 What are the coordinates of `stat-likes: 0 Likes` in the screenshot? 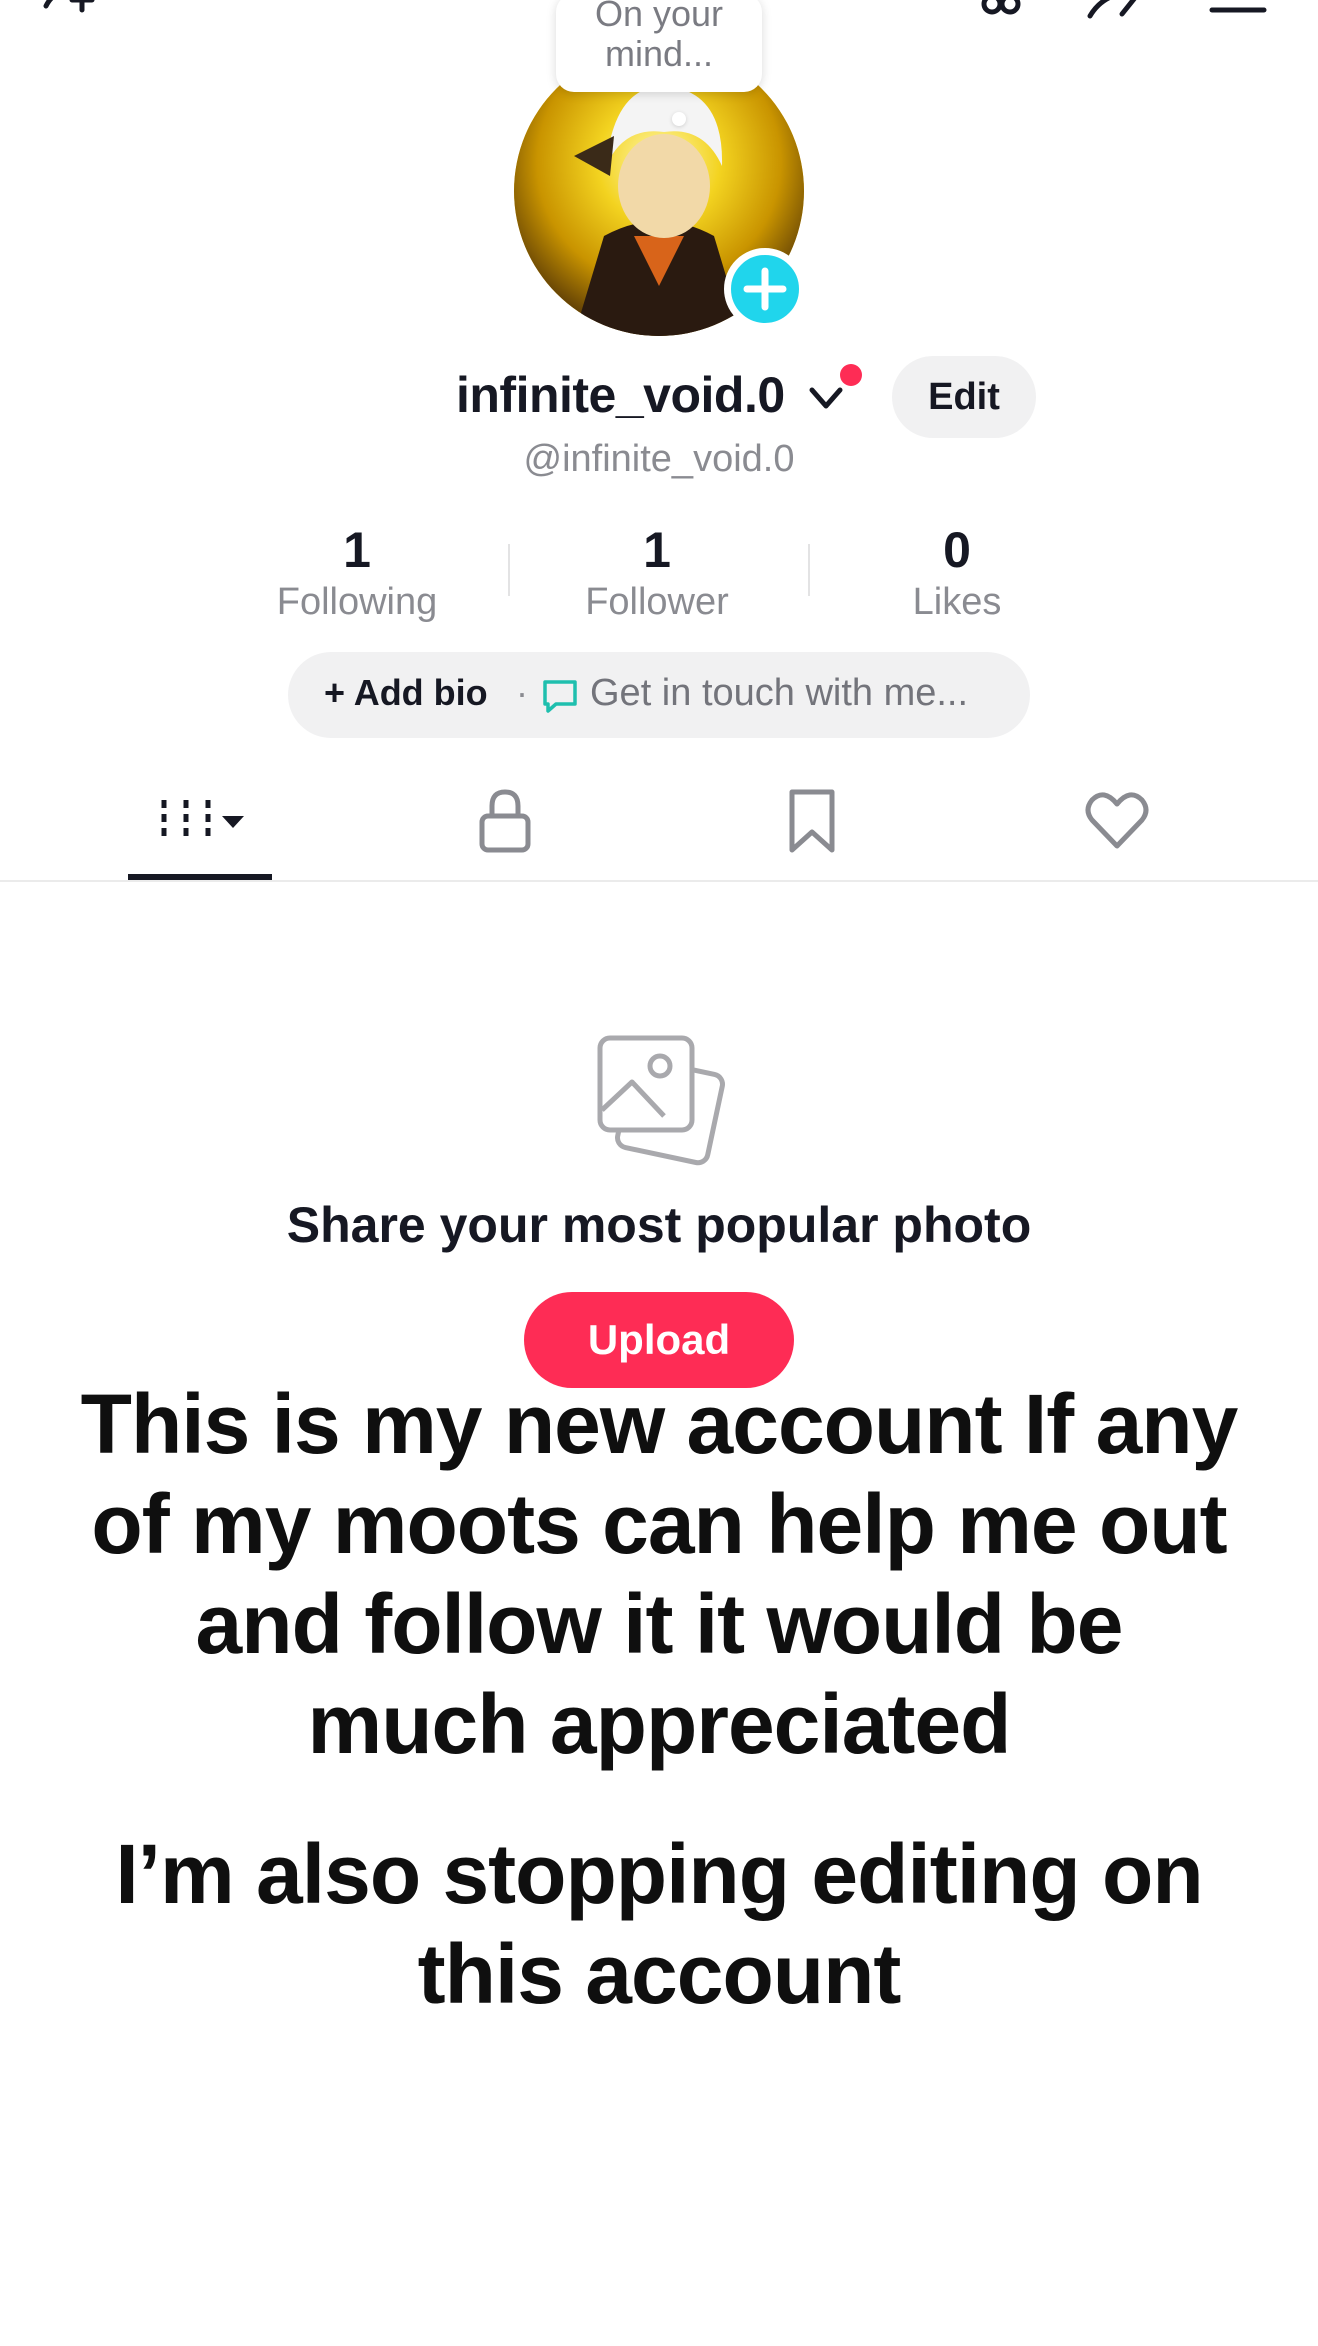 It's located at (957, 572).